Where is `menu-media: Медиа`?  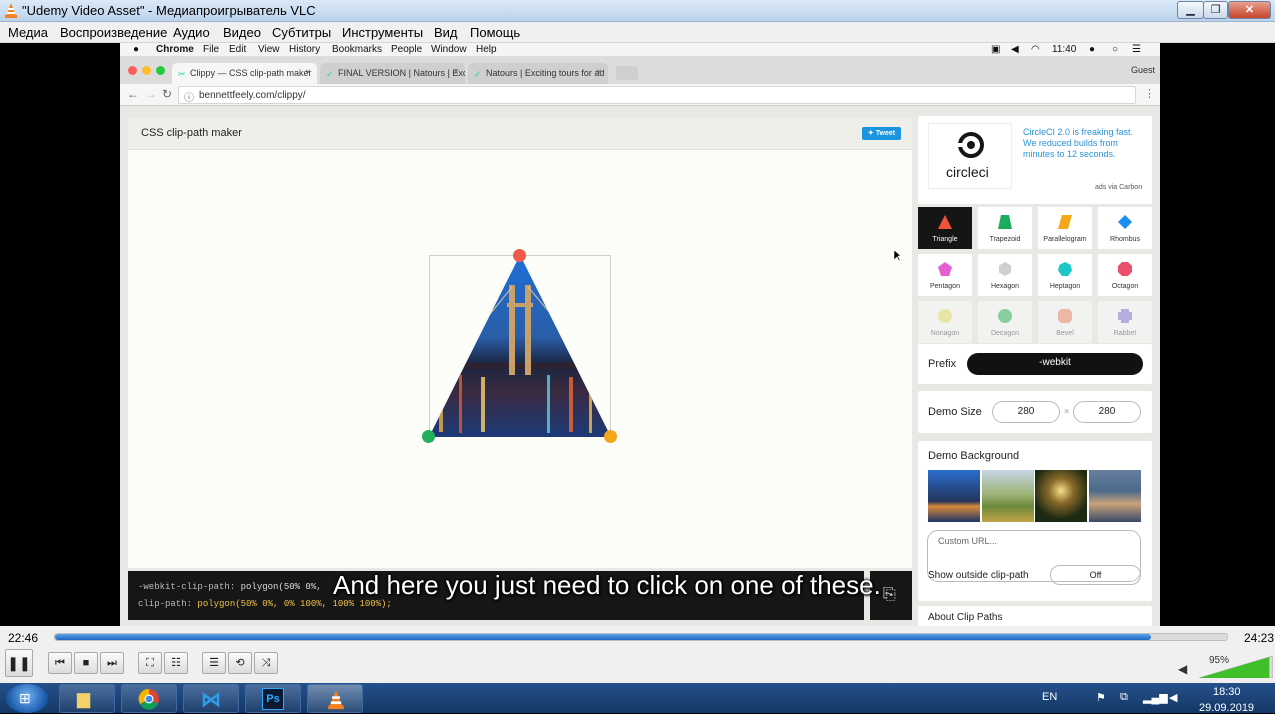
menu-media: Медиа is located at coordinates (28, 32).